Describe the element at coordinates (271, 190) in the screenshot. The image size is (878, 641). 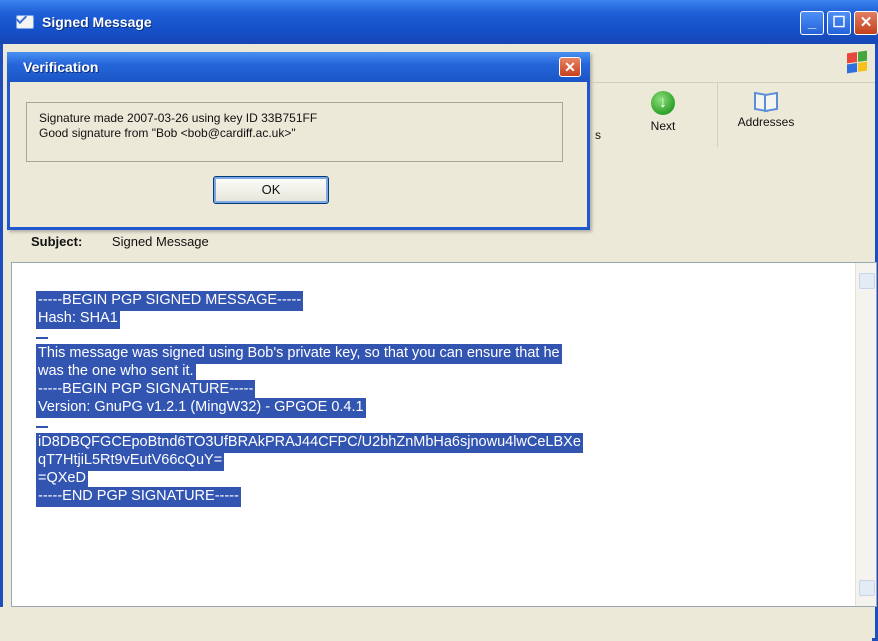
I see `ok-button: OK` at that location.